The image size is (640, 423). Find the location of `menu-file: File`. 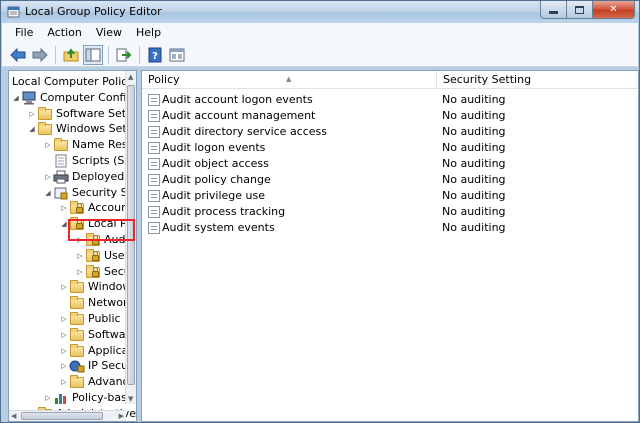

menu-file: File is located at coordinates (24, 33).